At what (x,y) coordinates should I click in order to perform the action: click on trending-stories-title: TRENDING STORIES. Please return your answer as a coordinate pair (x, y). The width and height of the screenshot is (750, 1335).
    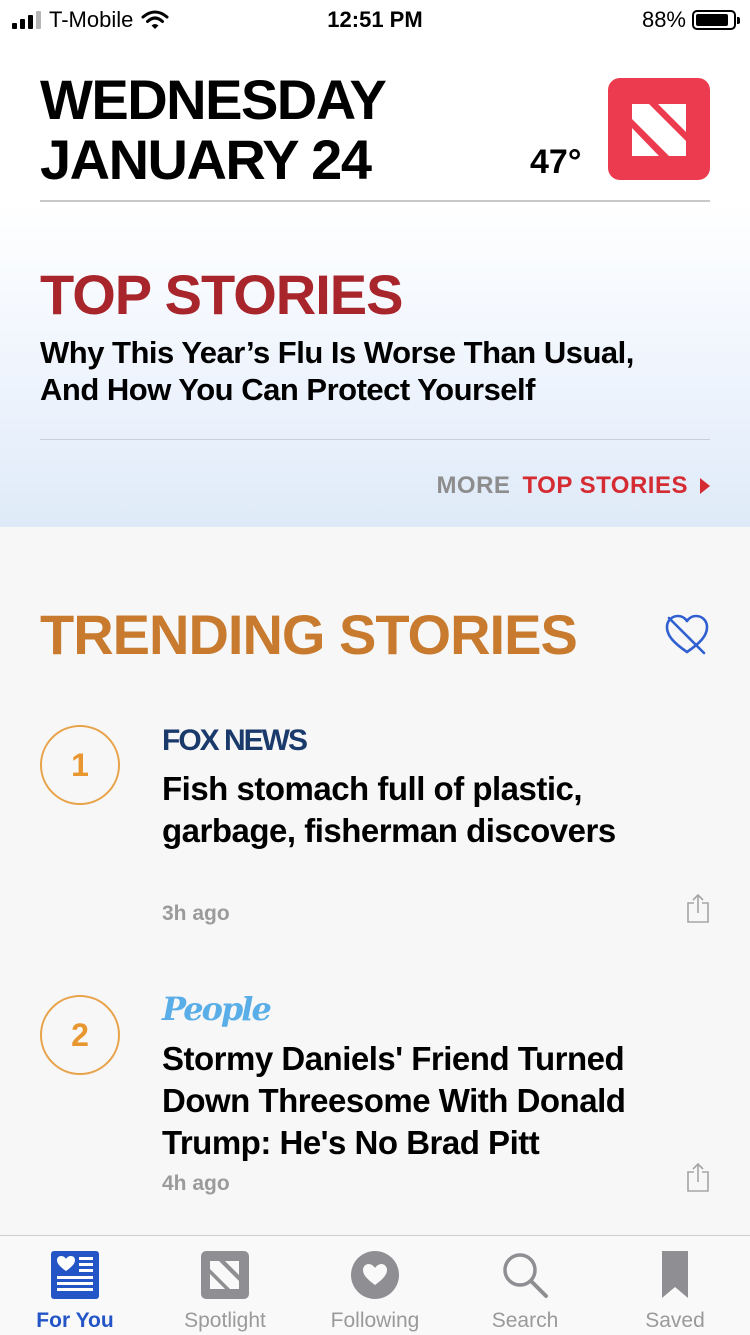
    Looking at the image, I should click on (309, 634).